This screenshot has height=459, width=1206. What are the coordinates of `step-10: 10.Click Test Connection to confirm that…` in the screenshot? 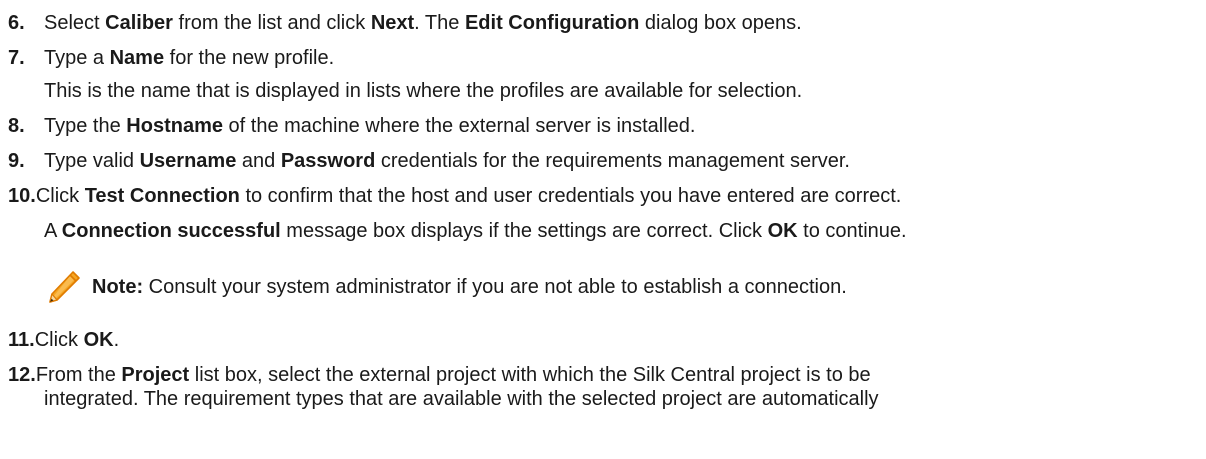 It's located at (454, 196).